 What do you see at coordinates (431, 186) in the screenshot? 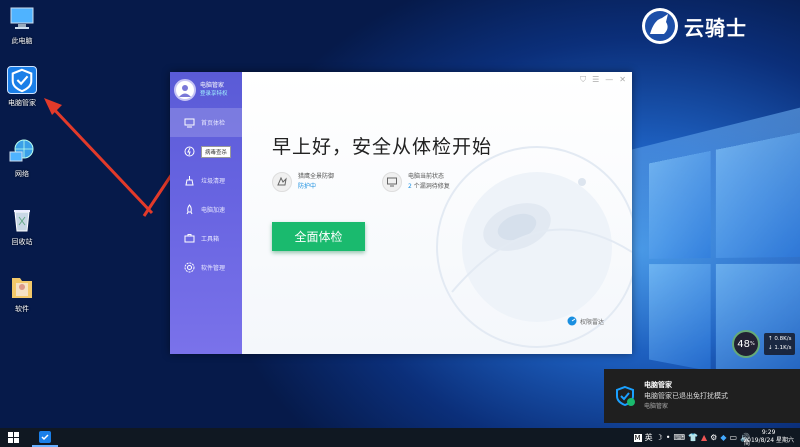
I see `vuln-text: 个漏洞待修复` at bounding box center [431, 186].